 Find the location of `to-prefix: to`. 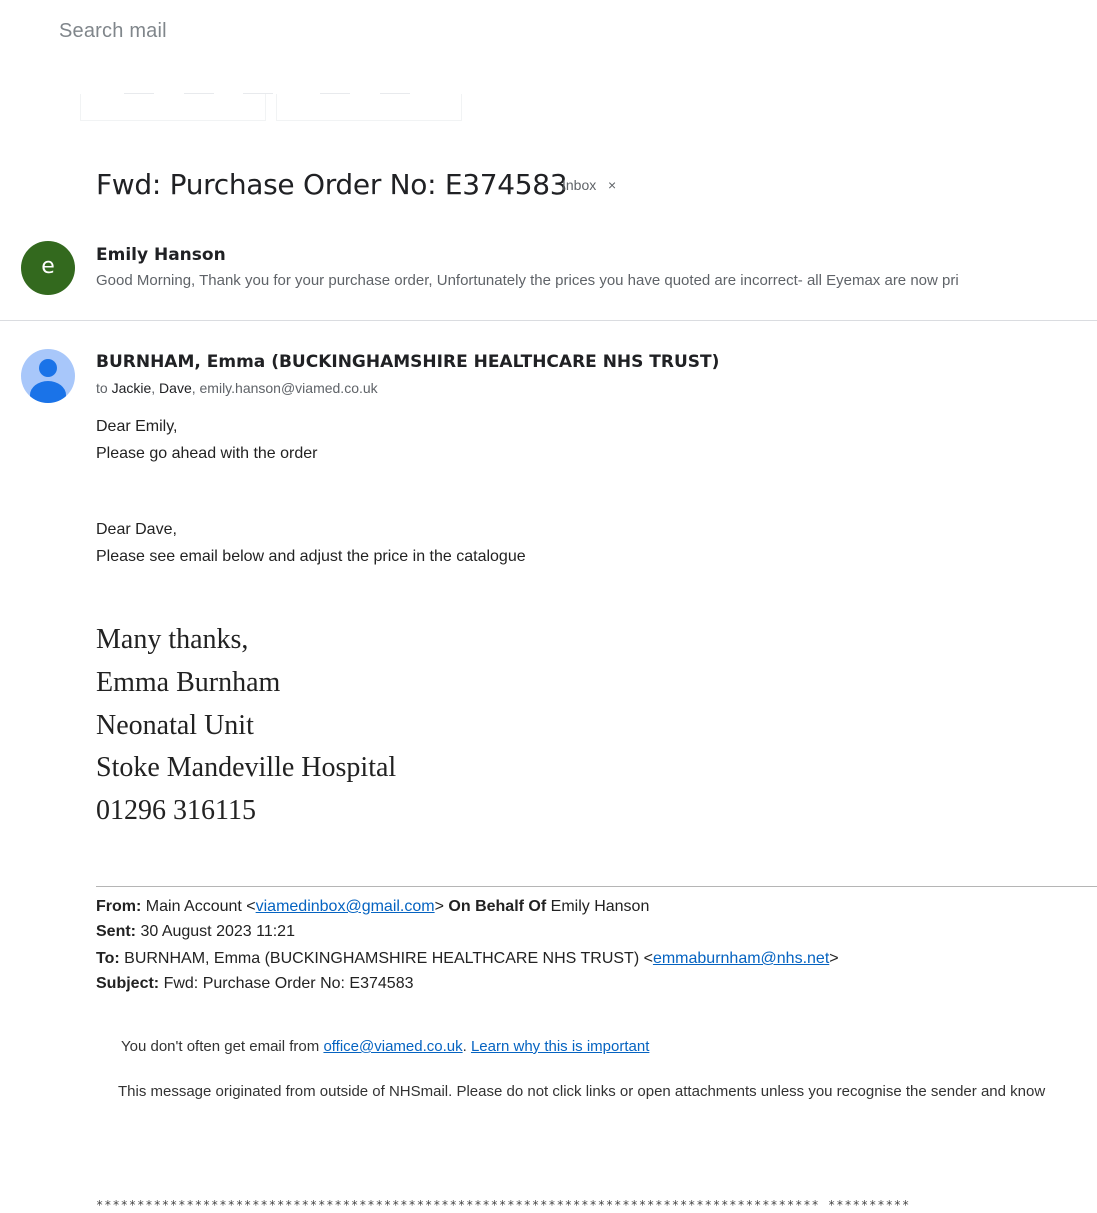

to-prefix: to is located at coordinates (102, 388).